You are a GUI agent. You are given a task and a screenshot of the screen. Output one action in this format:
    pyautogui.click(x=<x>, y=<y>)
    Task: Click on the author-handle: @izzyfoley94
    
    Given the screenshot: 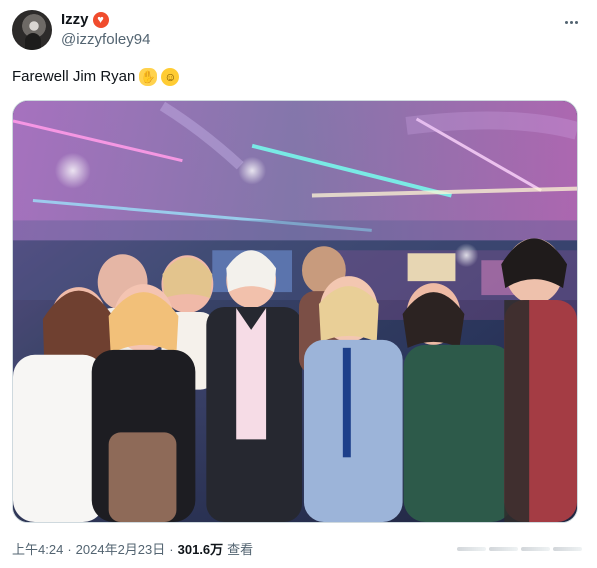 What is the action you would take?
    pyautogui.click(x=105, y=40)
    